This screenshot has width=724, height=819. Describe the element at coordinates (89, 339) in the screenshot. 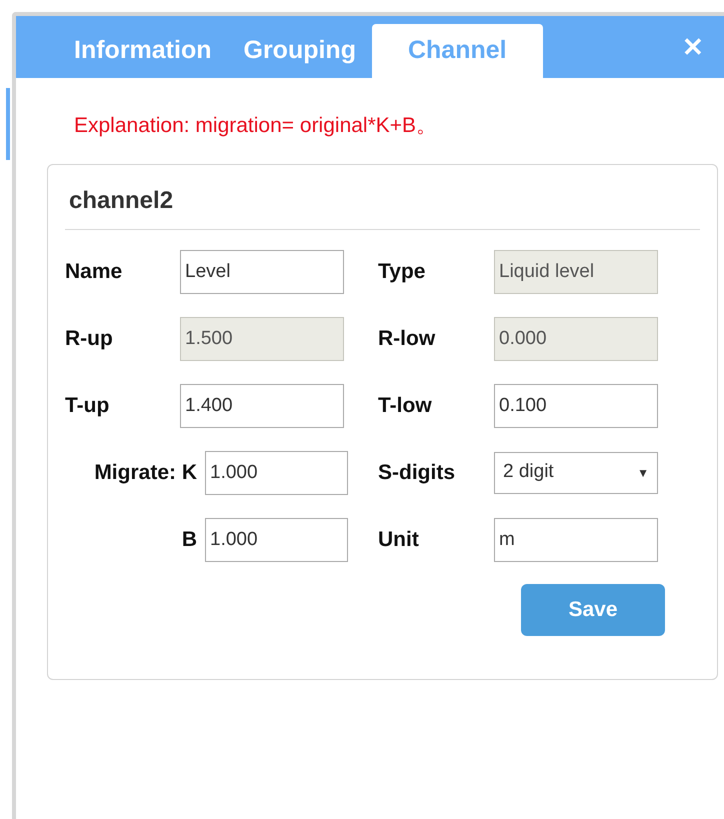

I see `field-label: R-up` at that location.